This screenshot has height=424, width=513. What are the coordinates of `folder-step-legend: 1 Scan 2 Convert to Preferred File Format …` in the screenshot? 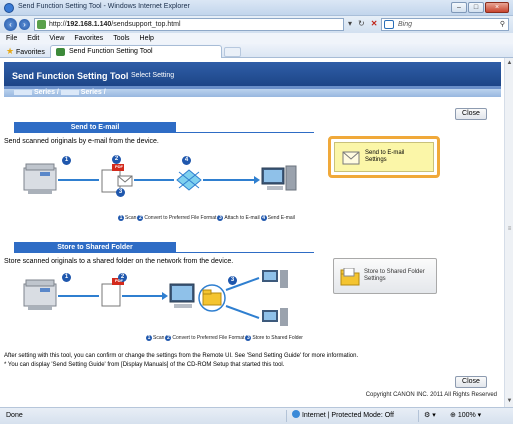 It's located at (224, 338).